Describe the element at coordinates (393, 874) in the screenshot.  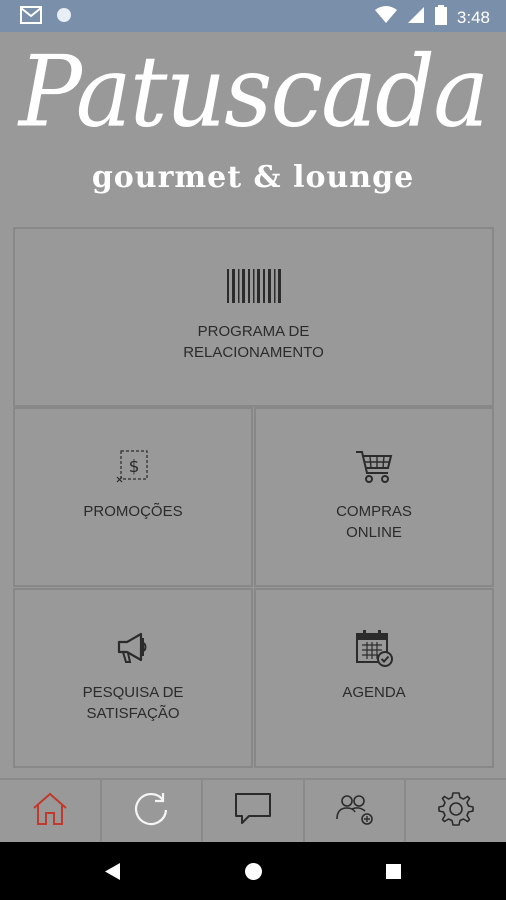
I see `recents-icon` at that location.